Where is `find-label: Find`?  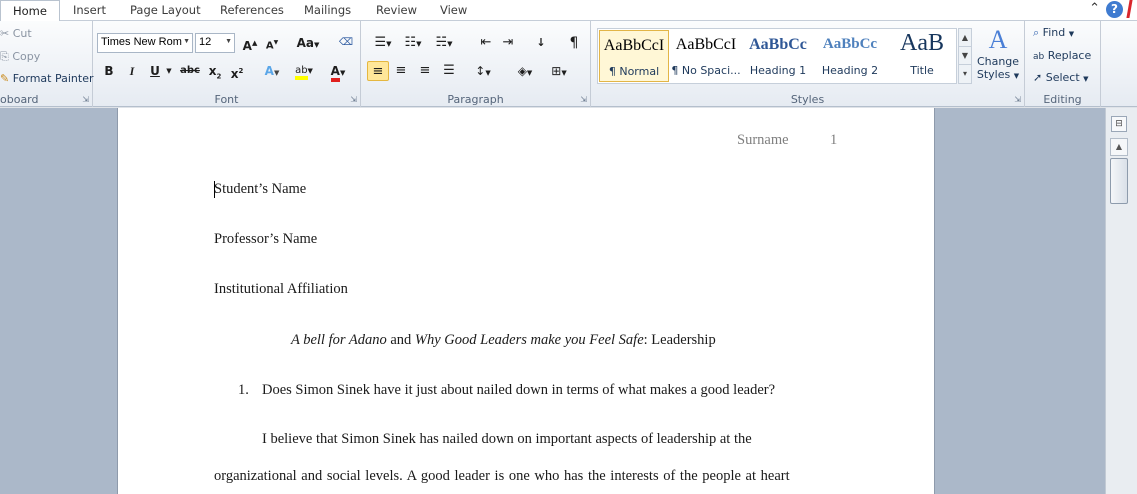
find-label: Find is located at coordinates (1054, 32).